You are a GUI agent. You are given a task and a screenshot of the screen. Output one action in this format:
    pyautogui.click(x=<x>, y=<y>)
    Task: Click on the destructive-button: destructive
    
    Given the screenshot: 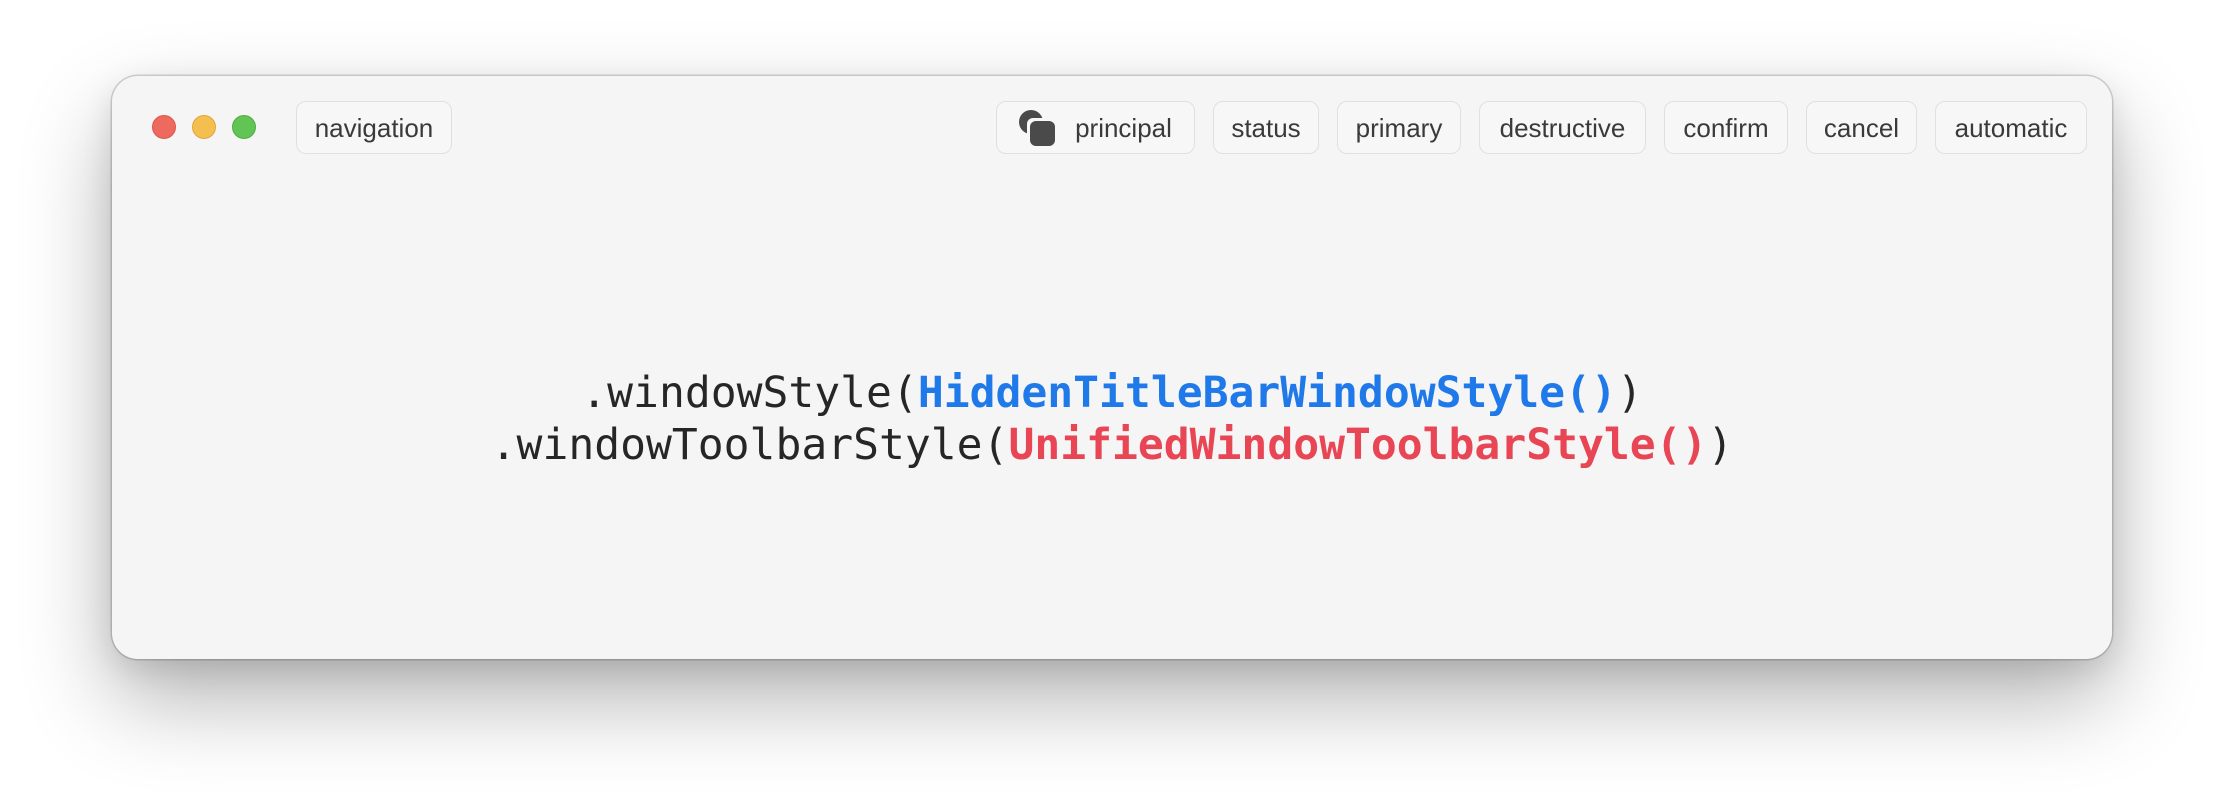 What is the action you would take?
    pyautogui.click(x=1562, y=127)
    